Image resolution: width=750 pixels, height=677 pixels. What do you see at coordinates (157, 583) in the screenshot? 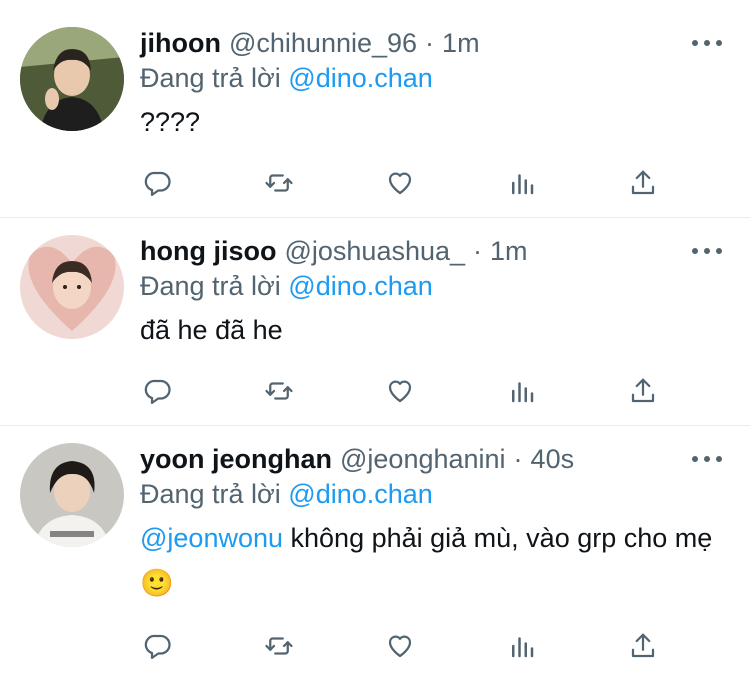
I see `emoji: 🙂` at bounding box center [157, 583].